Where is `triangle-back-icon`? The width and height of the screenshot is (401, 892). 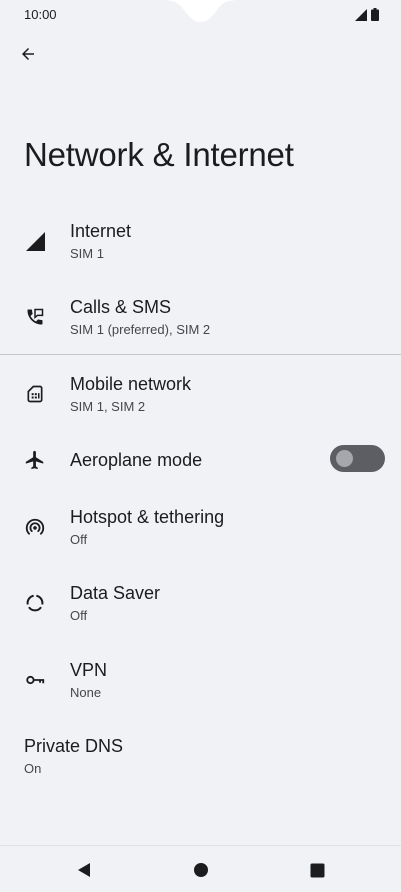
triangle-back-icon is located at coordinates (84, 870).